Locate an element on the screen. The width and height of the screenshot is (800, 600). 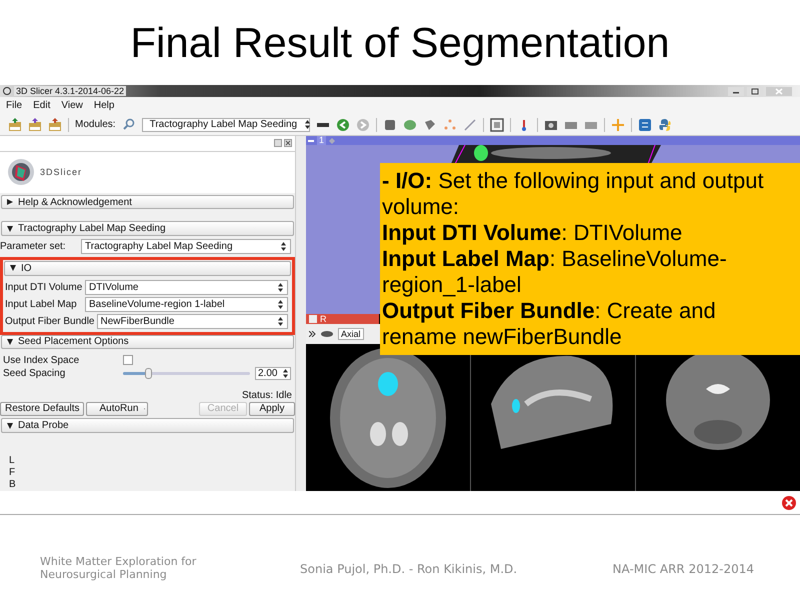
layout-icon is located at coordinates (497, 125).